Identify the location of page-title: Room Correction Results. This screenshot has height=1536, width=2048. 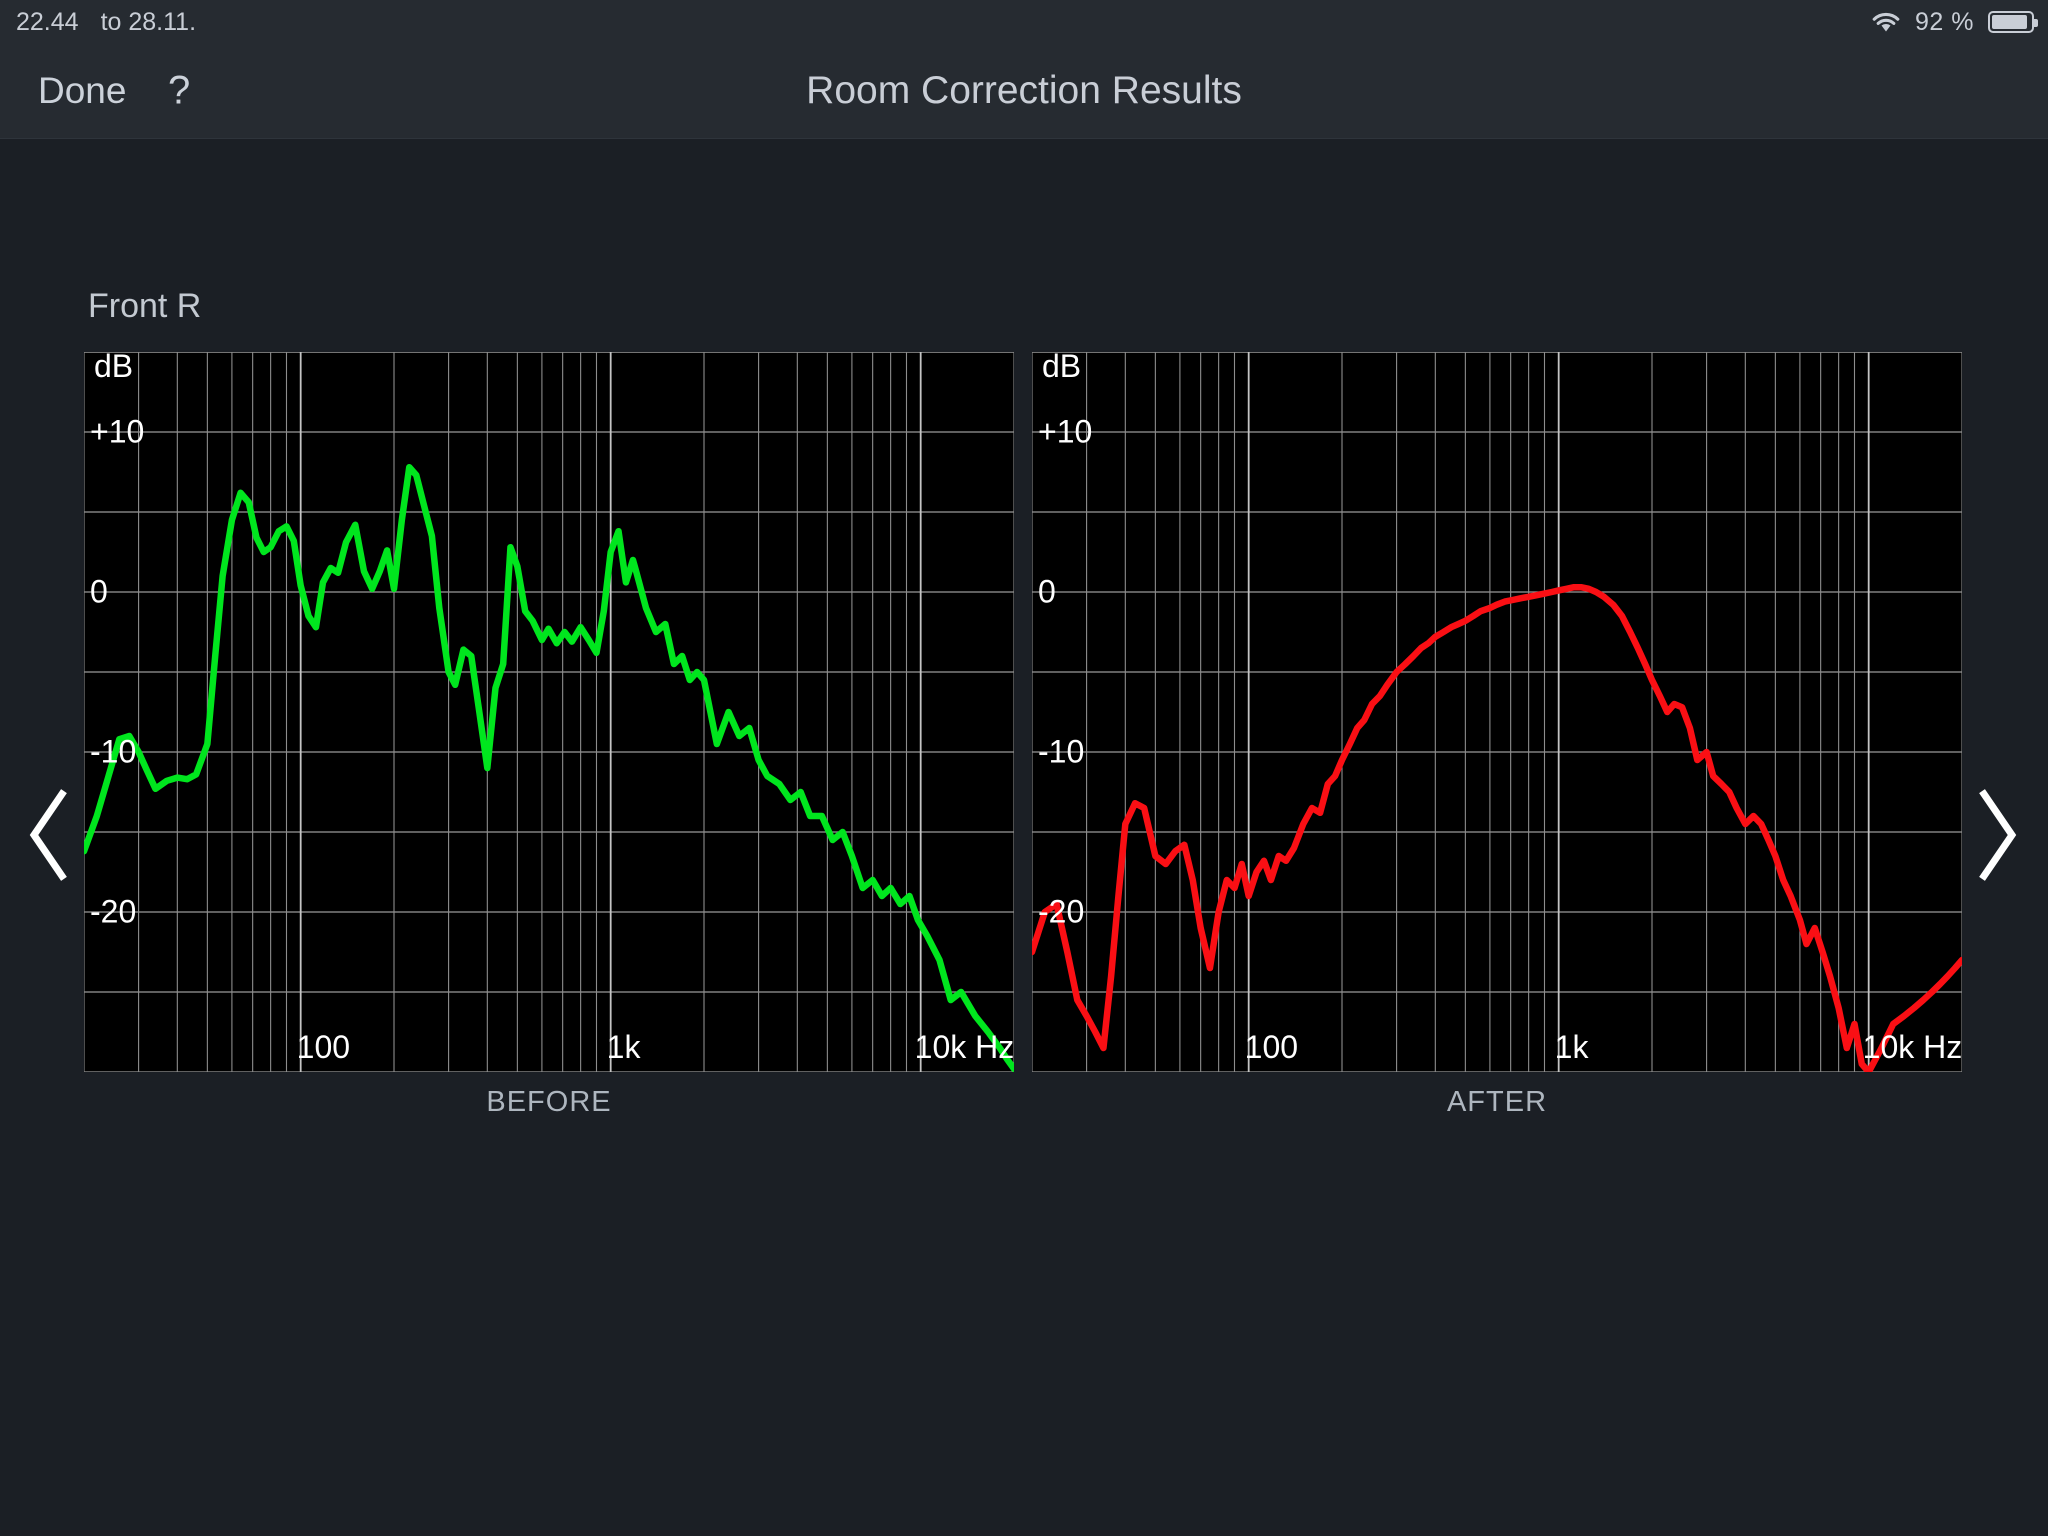
(1024, 90).